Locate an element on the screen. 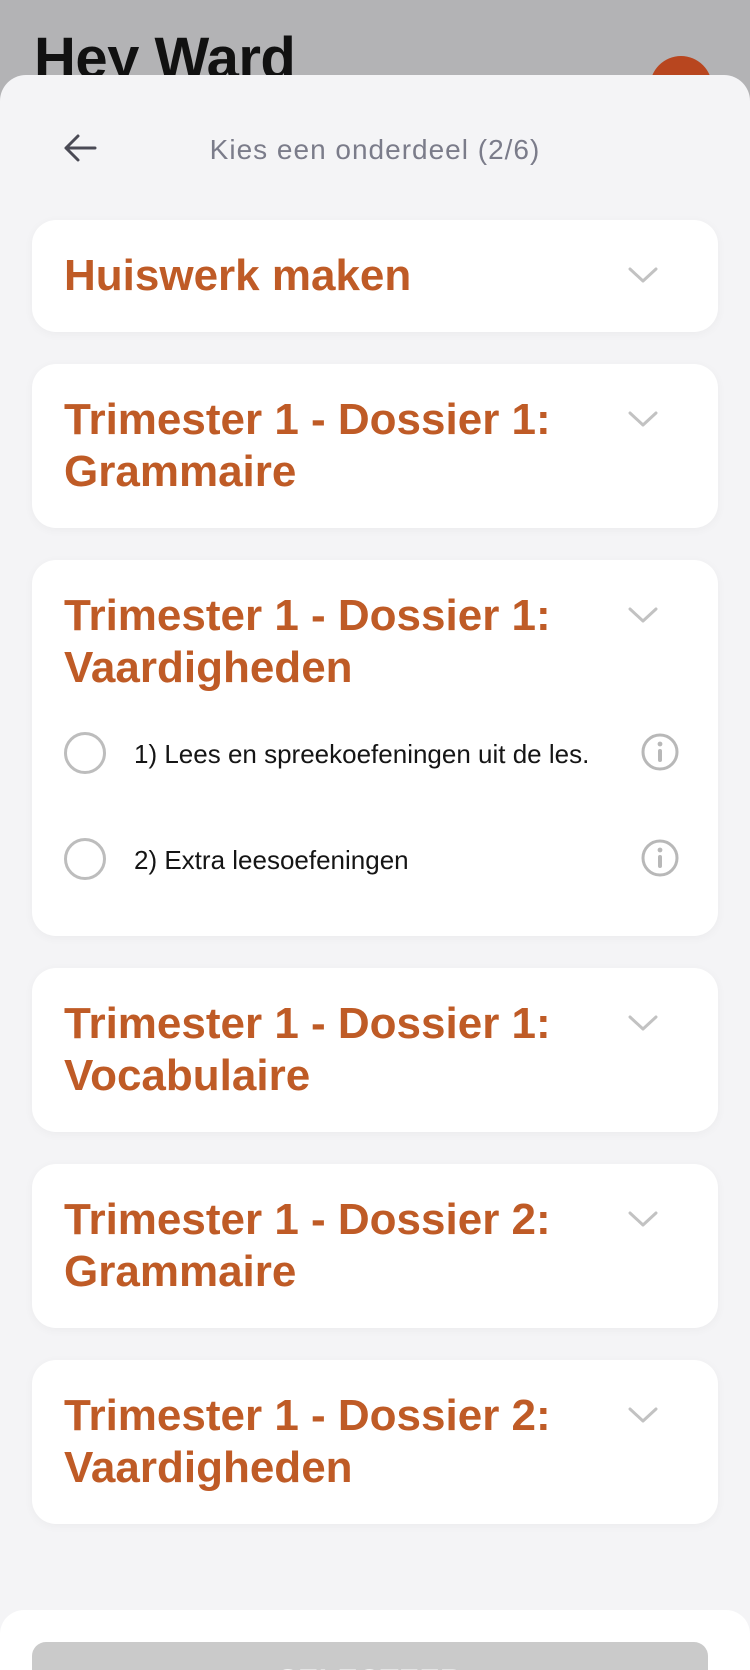  option-label: 1) Lees en spreekoefeningen uit de les. is located at coordinates (362, 754).